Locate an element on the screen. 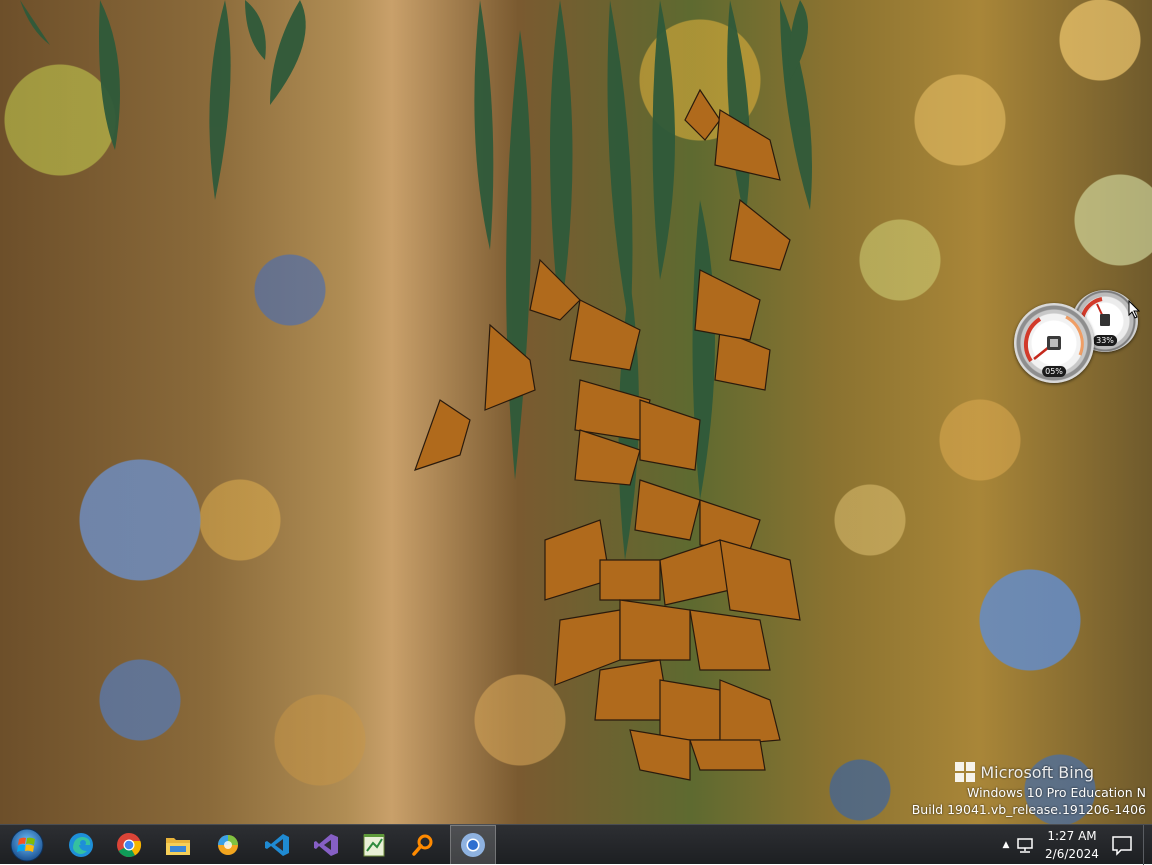 The image size is (1152, 865). cpu-percent: 05% is located at coordinates (1054, 371).